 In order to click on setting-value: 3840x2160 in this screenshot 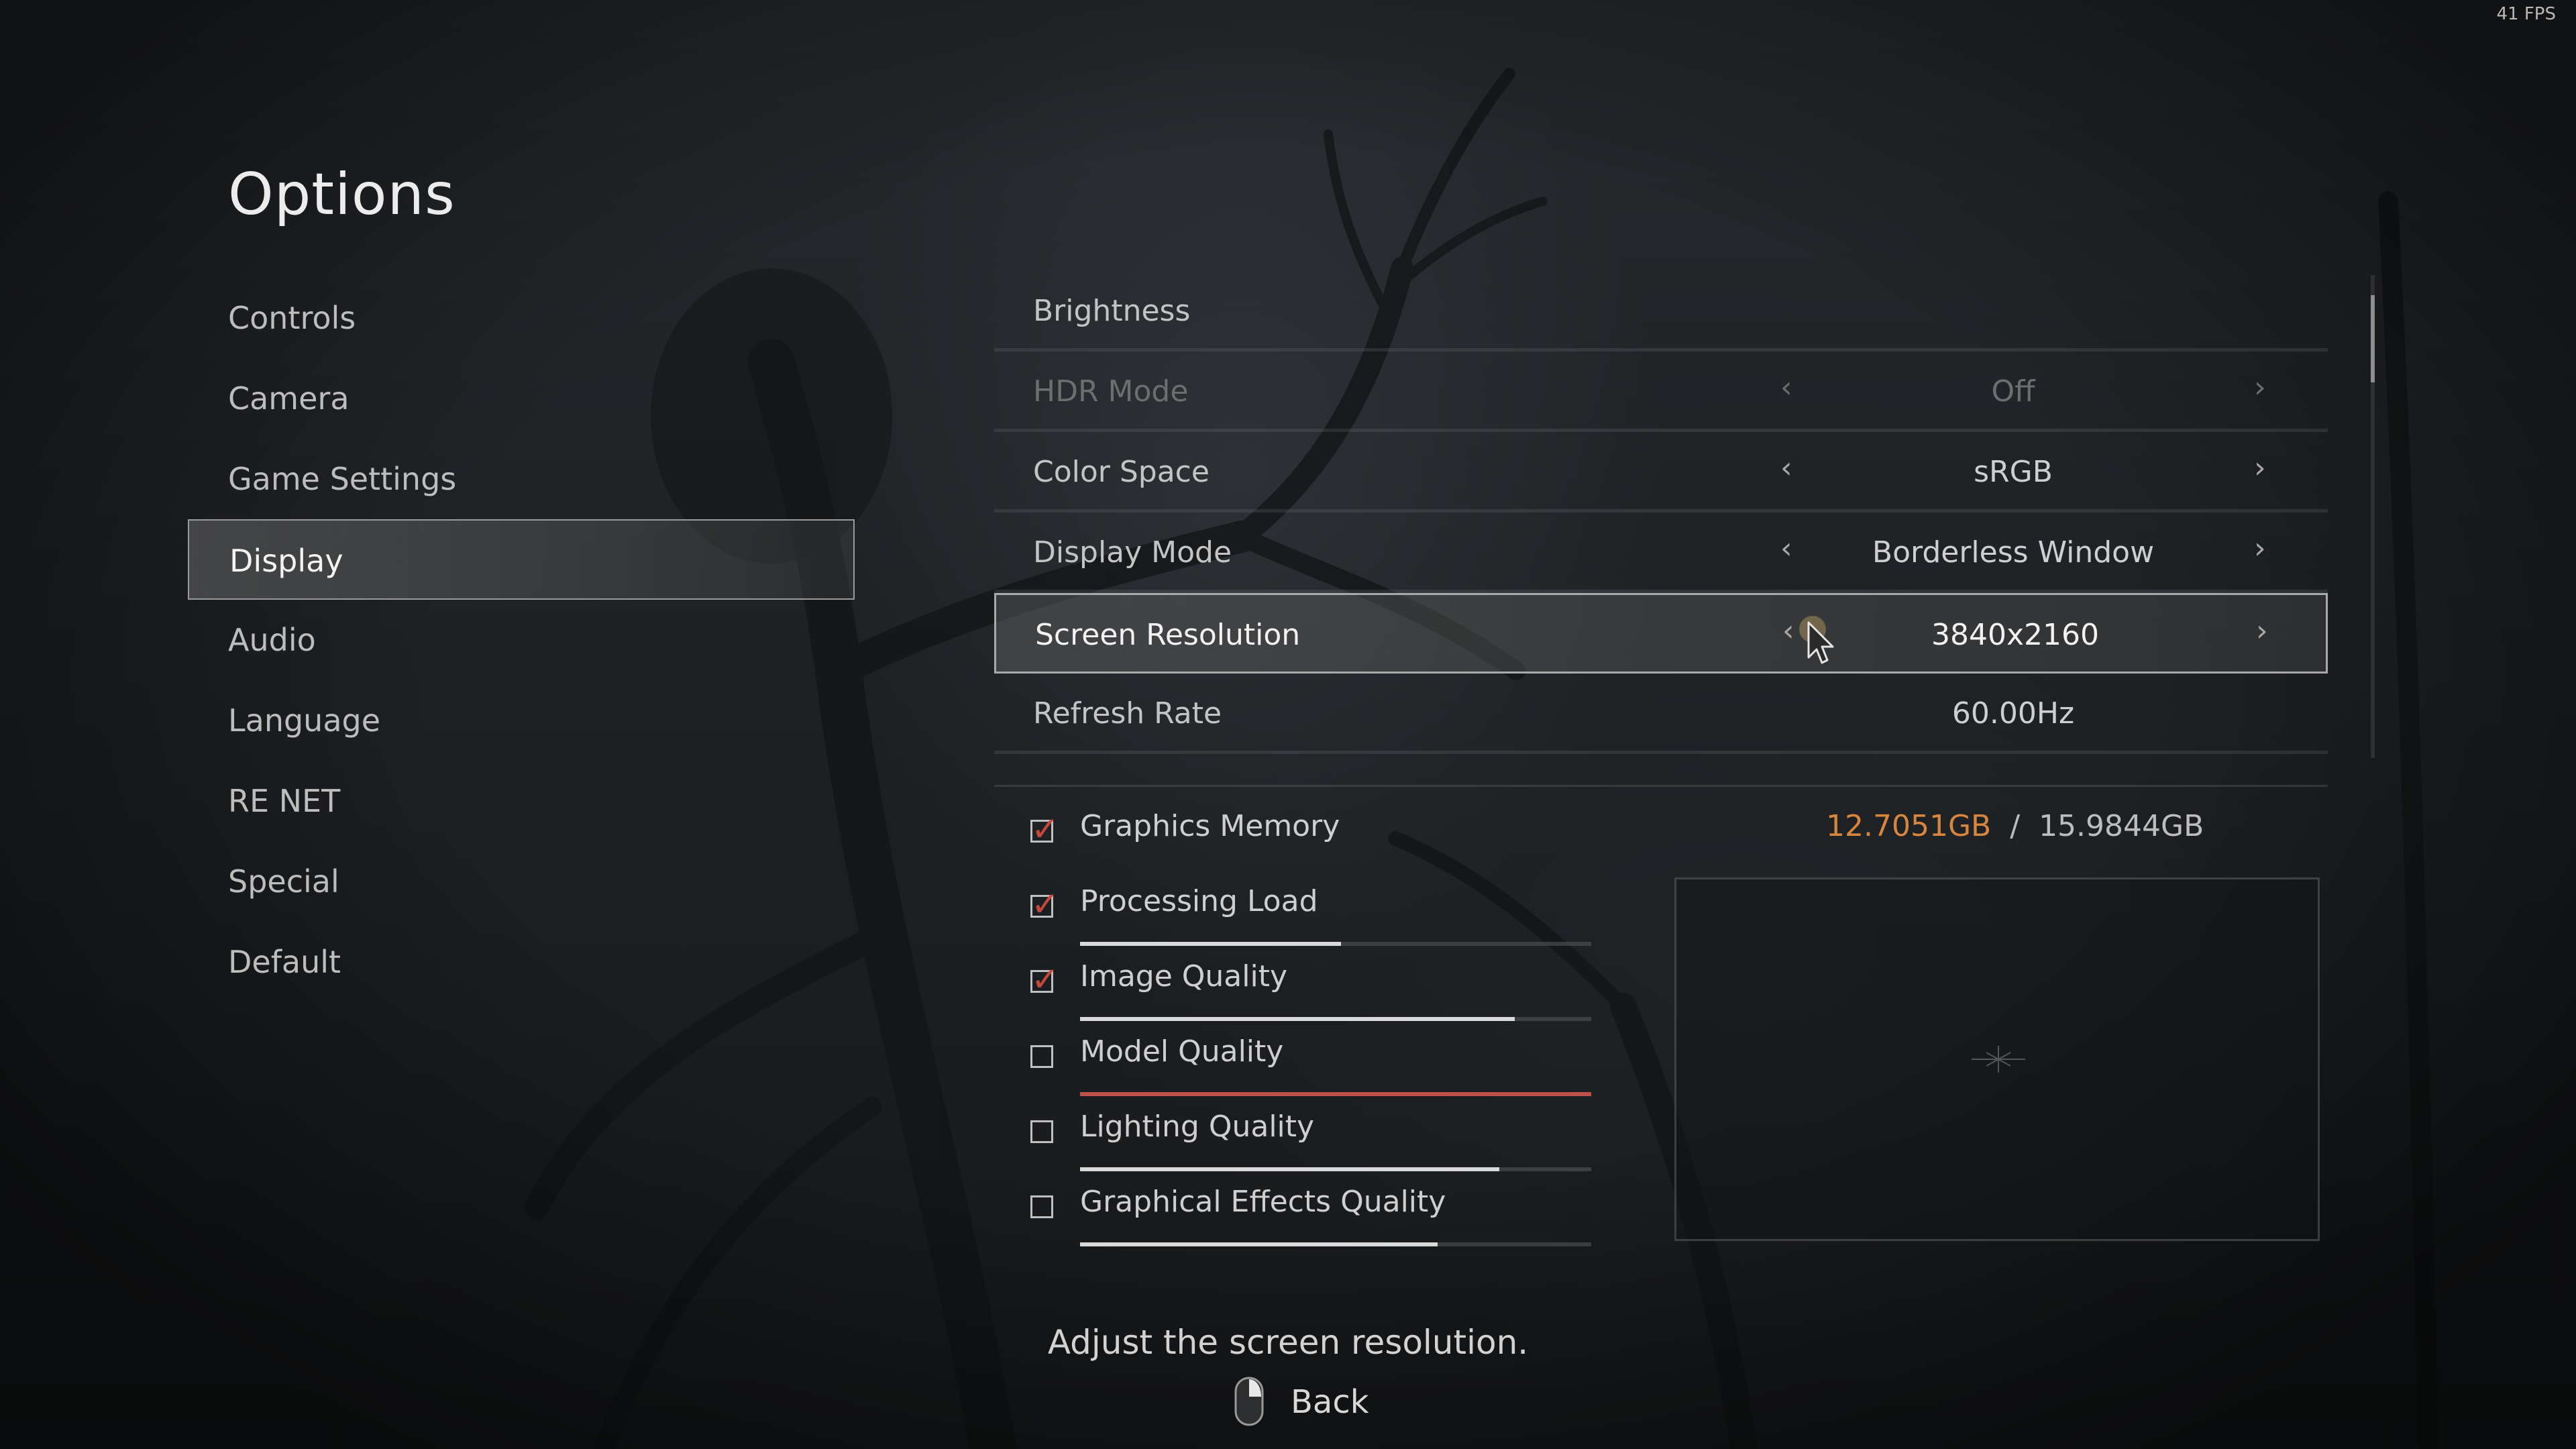, I will do `click(2015, 635)`.